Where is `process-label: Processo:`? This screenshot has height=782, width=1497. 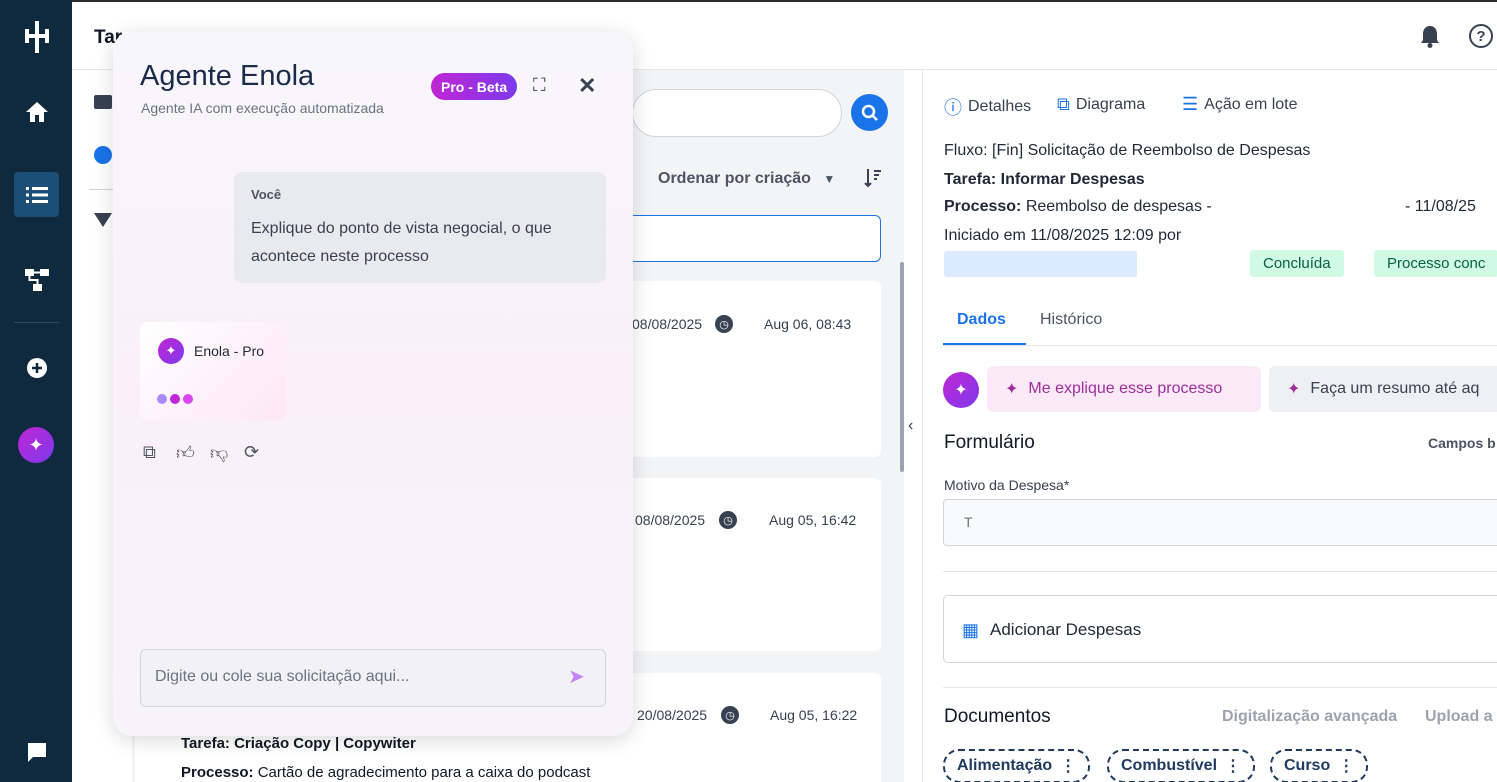
process-label: Processo: is located at coordinates (983, 206).